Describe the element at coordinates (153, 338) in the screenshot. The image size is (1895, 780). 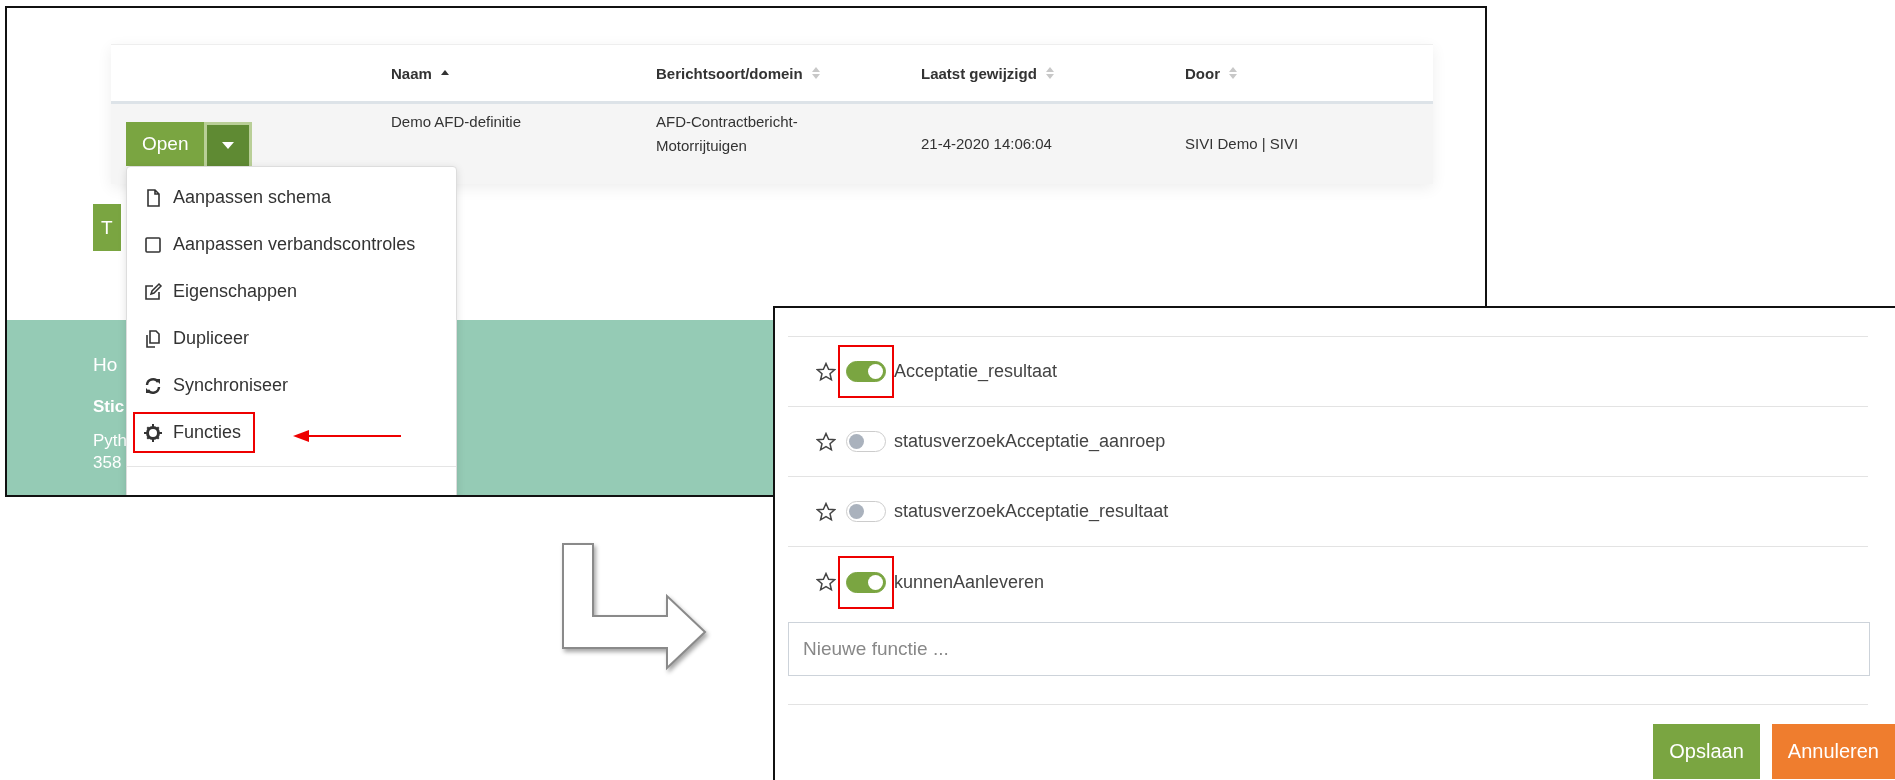
I see `copy-icon` at that location.